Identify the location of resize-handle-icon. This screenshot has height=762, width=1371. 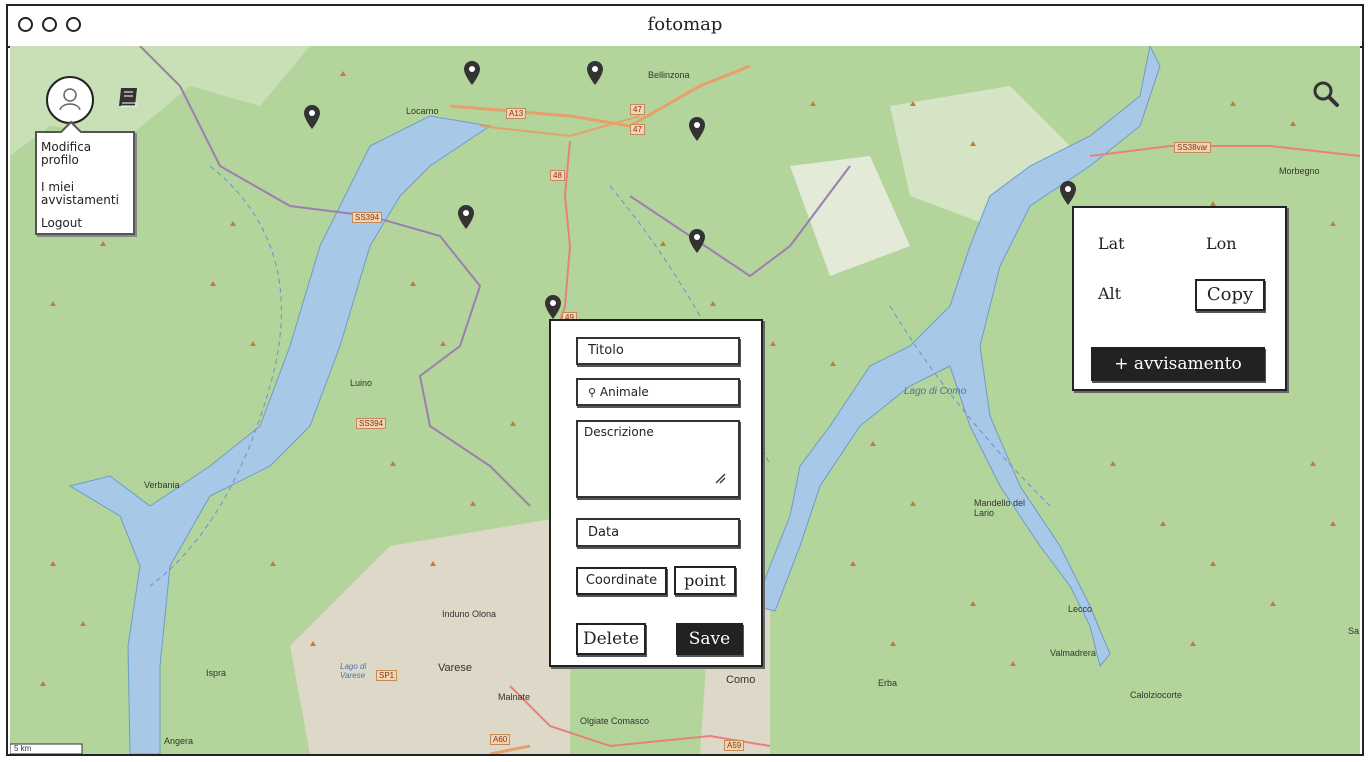
(720, 478).